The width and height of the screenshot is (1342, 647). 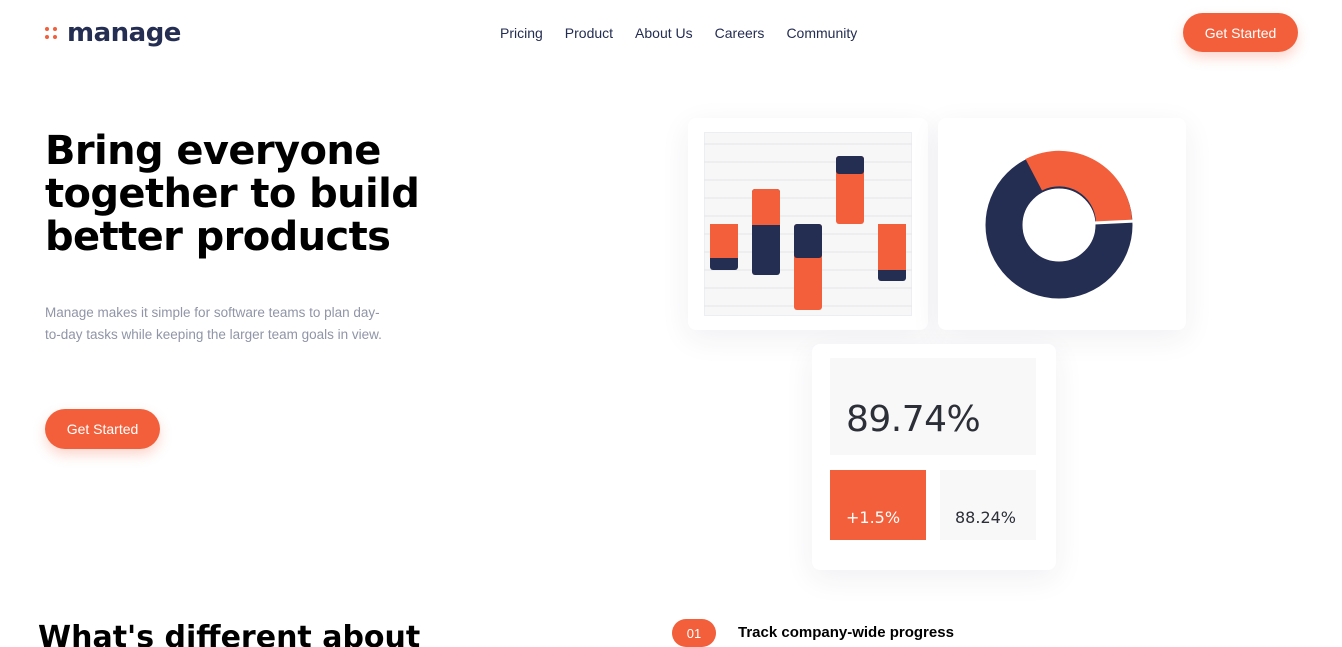 What do you see at coordinates (913, 419) in the screenshot?
I see `stat-main-value: 89.74%` at bounding box center [913, 419].